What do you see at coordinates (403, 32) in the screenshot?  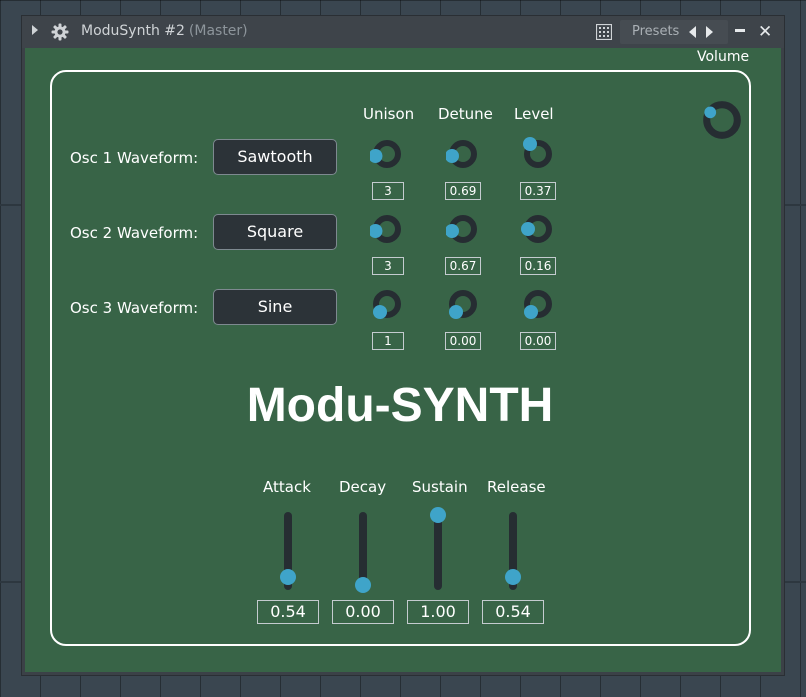 I see `titlebar: ModuSynth #2 (Master) Presets ✕` at bounding box center [403, 32].